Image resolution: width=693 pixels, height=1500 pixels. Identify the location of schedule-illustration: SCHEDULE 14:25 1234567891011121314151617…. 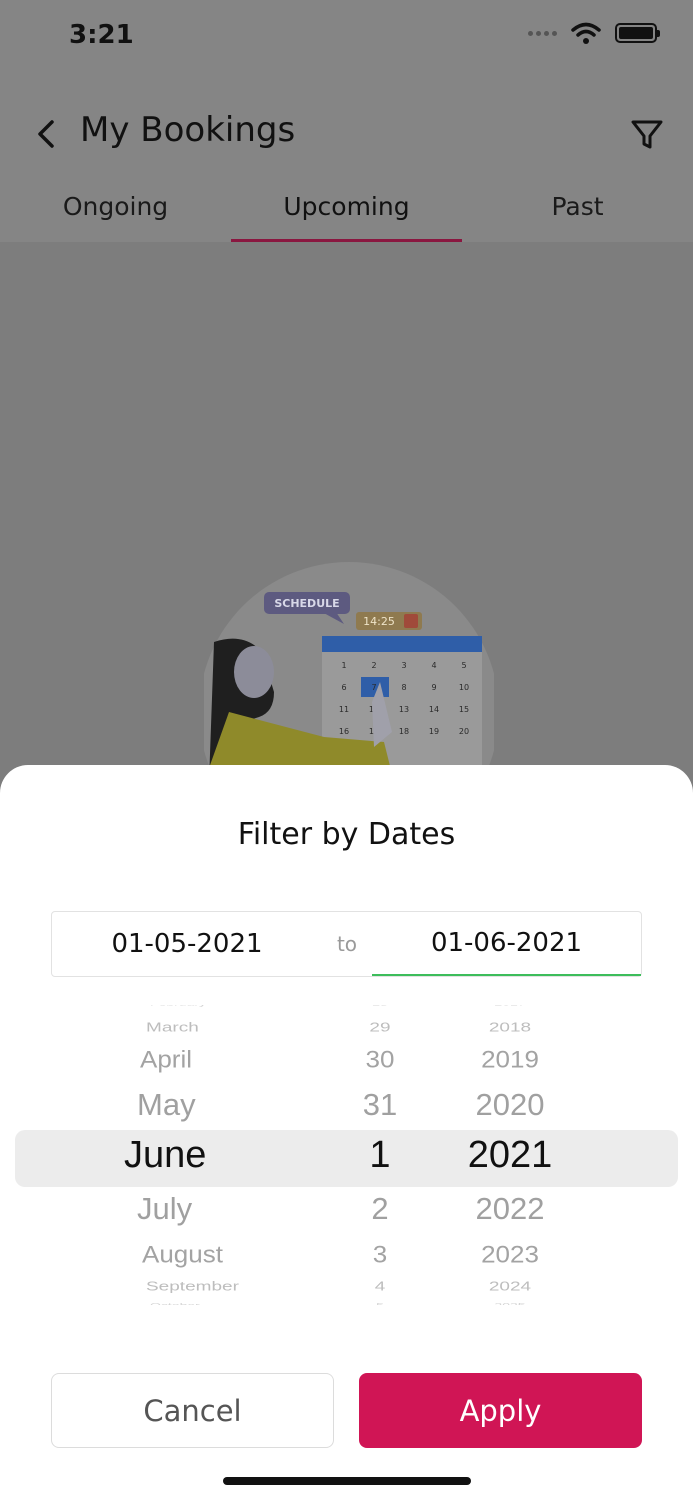
(349, 672).